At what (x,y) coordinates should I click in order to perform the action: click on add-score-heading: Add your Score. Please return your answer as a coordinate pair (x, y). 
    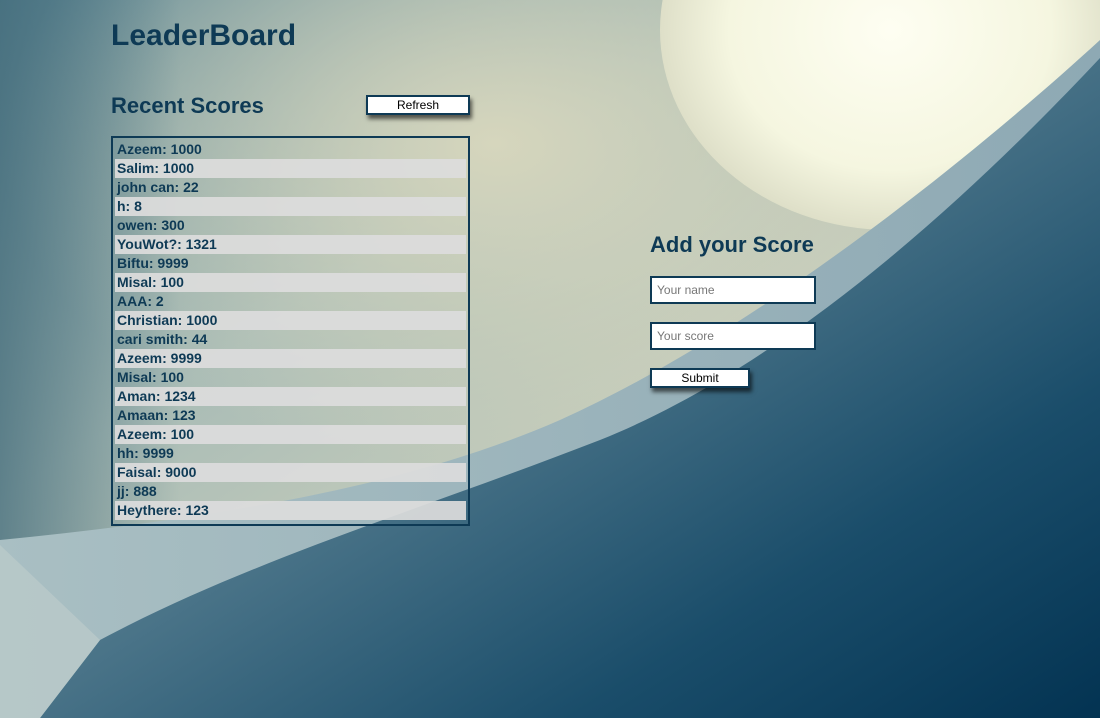
    Looking at the image, I should click on (732, 244).